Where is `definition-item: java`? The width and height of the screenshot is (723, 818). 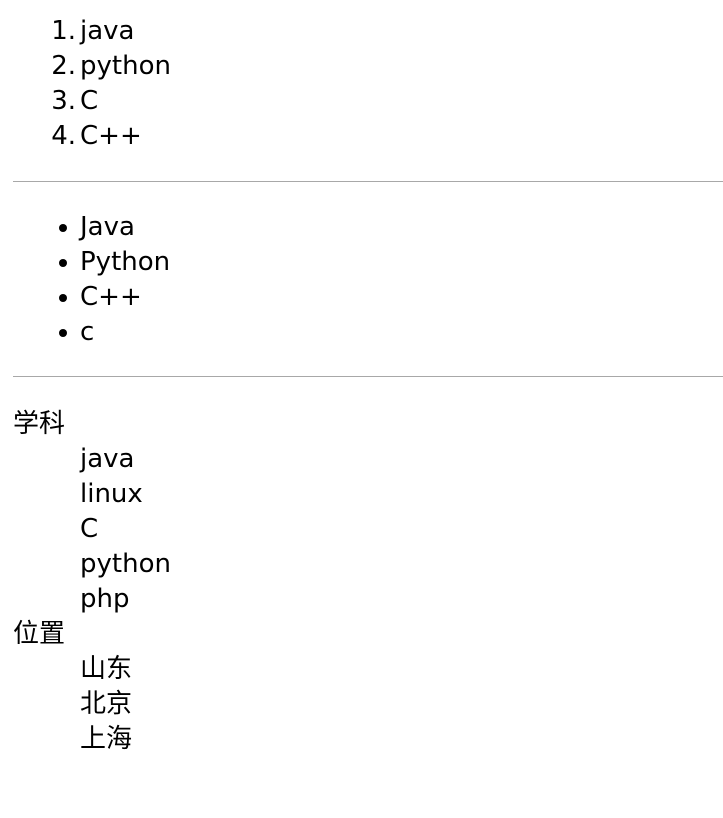
definition-item: java is located at coordinates (107, 459).